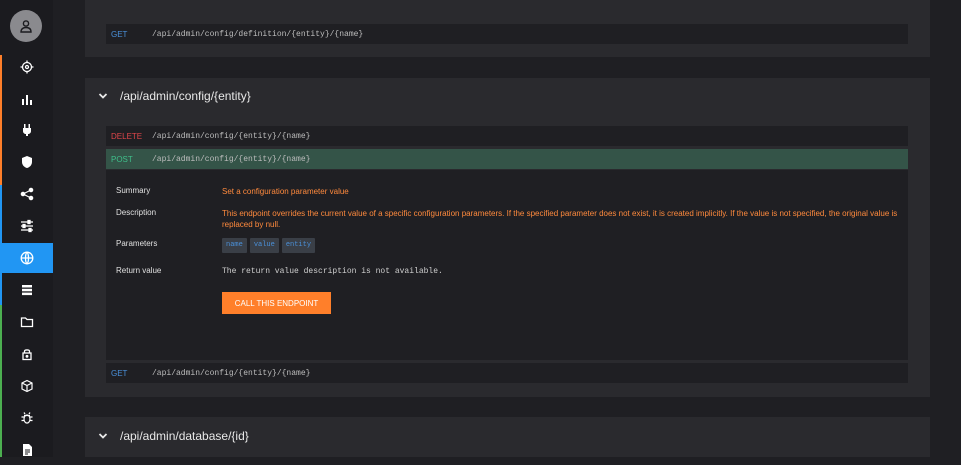 The width and height of the screenshot is (961, 465). I want to click on sidebar-item-database, so click(26, 290).